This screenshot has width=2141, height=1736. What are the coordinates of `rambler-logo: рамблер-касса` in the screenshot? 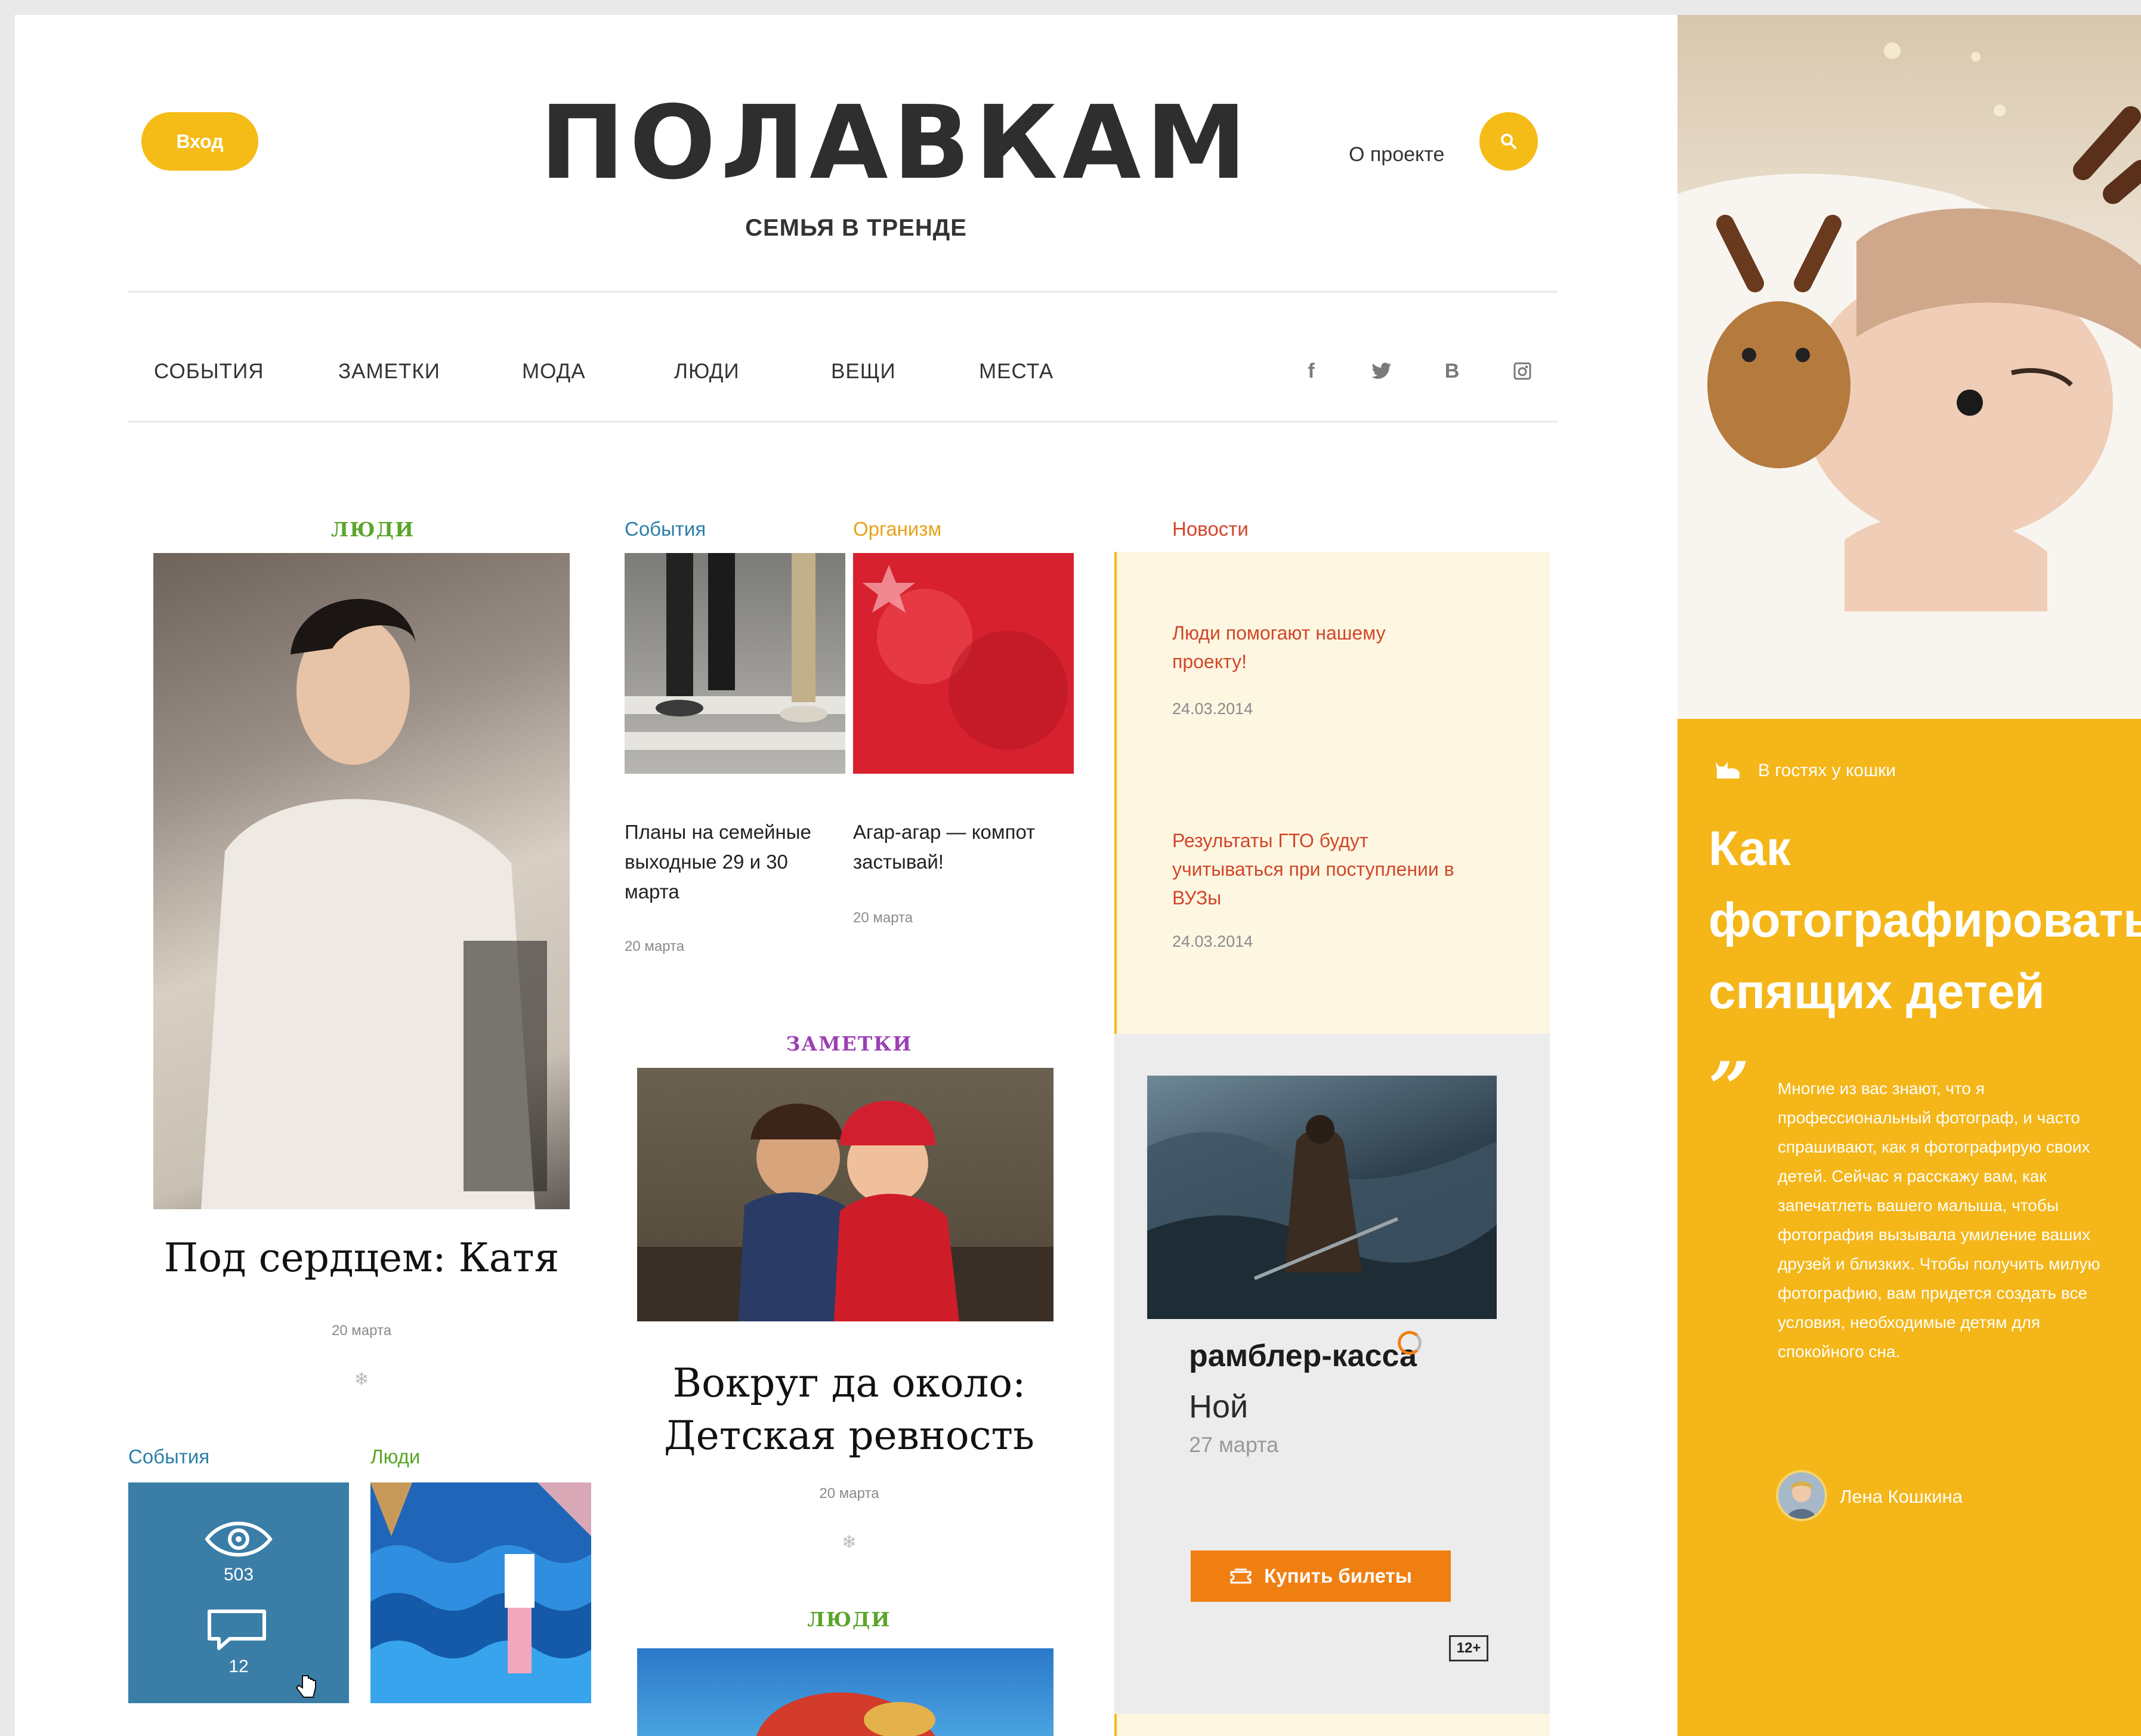 It's located at (1303, 1356).